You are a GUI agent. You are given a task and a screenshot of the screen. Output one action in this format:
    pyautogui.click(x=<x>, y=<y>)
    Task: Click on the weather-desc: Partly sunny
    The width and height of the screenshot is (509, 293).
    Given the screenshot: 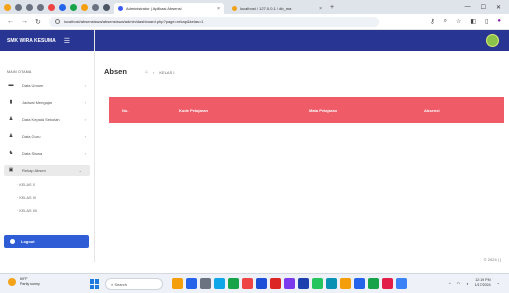 What is the action you would take?
    pyautogui.click(x=30, y=284)
    